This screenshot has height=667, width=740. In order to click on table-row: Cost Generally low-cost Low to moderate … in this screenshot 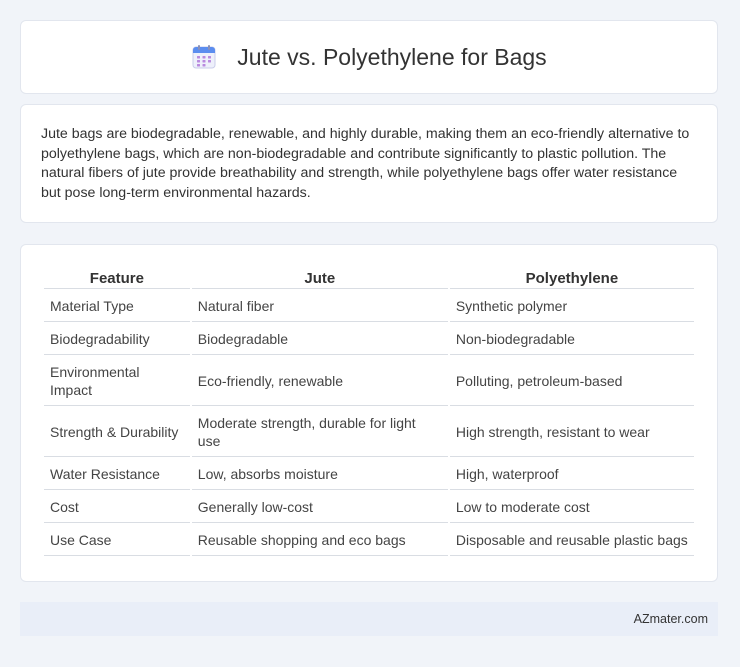, I will do `click(369, 506)`.